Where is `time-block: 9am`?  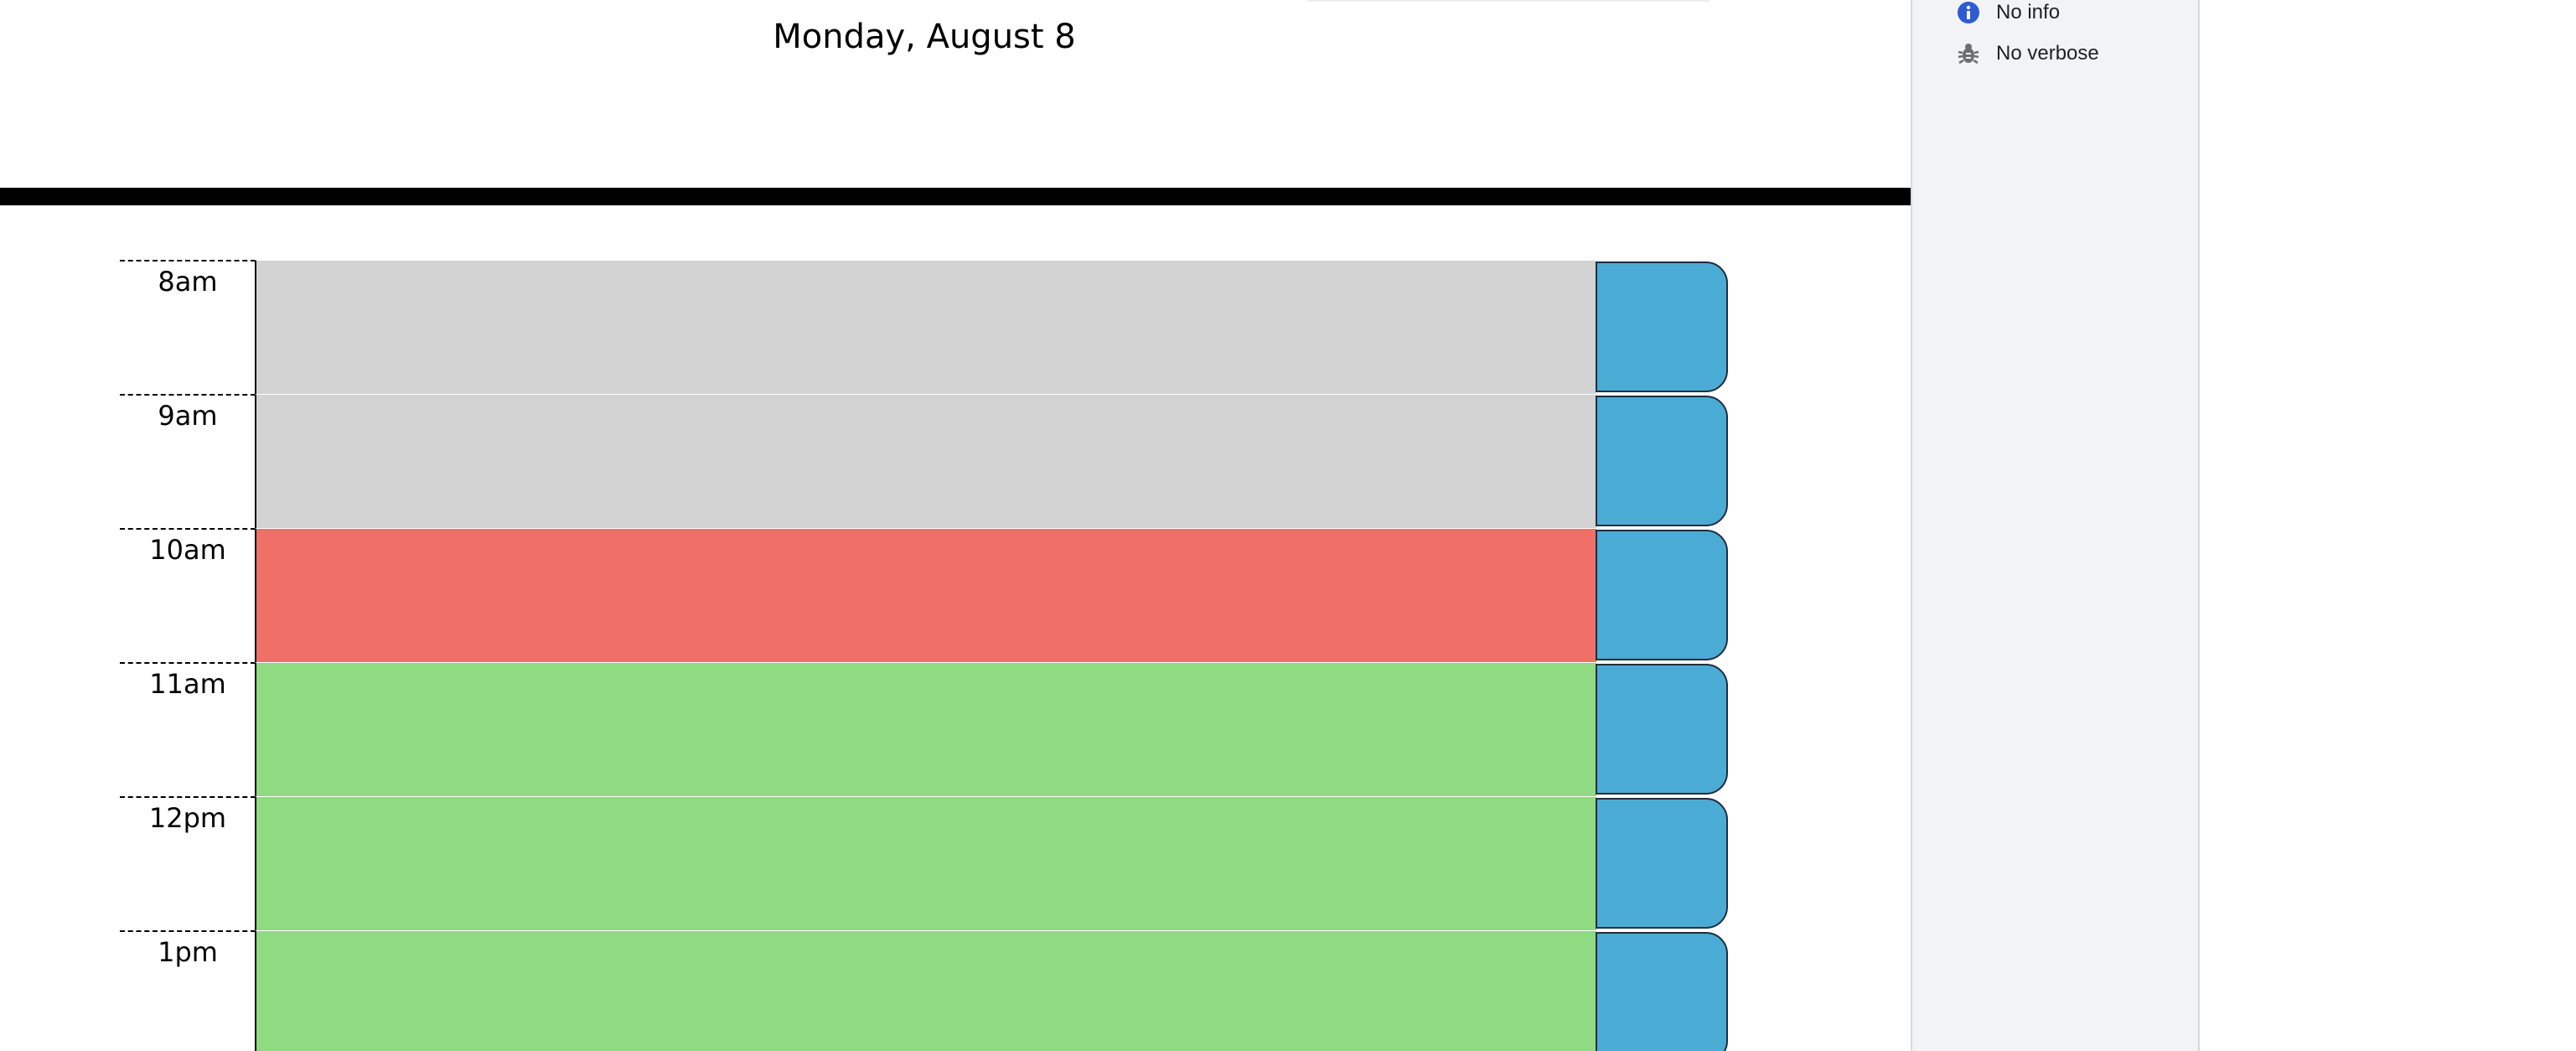
time-block: 9am is located at coordinates (871, 461).